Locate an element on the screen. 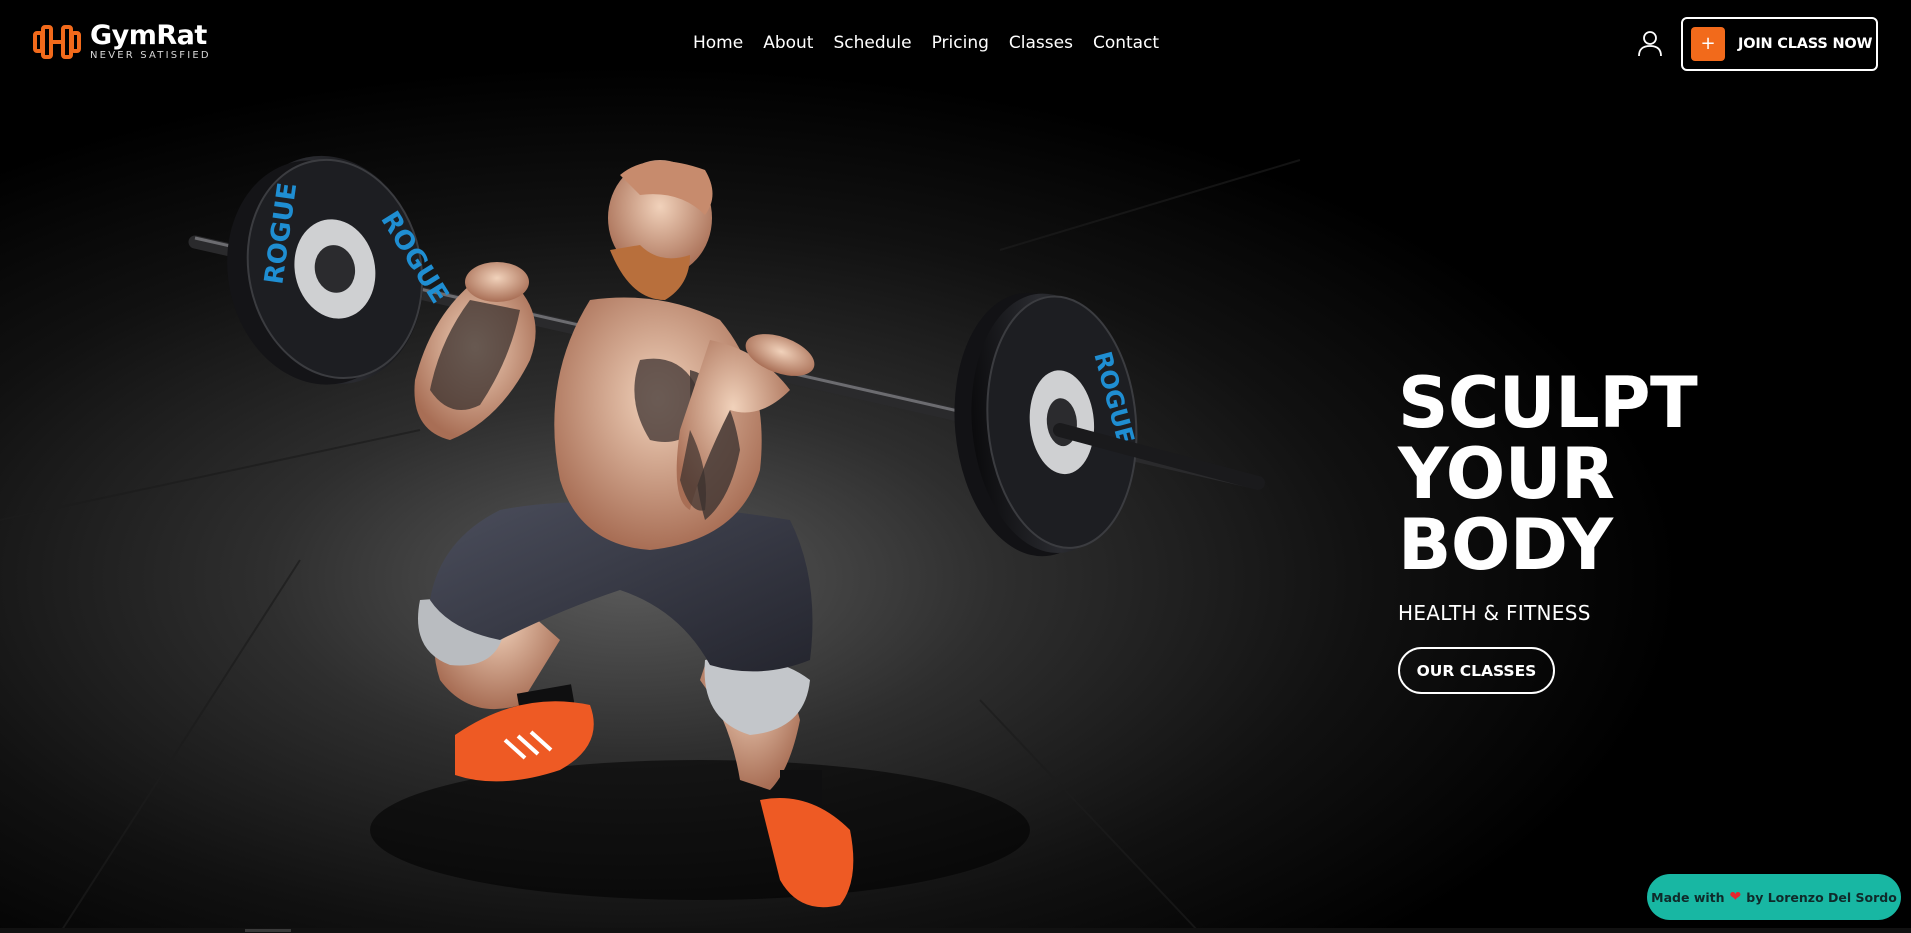 This screenshot has width=1911, height=933. plus-icon: + is located at coordinates (1708, 44).